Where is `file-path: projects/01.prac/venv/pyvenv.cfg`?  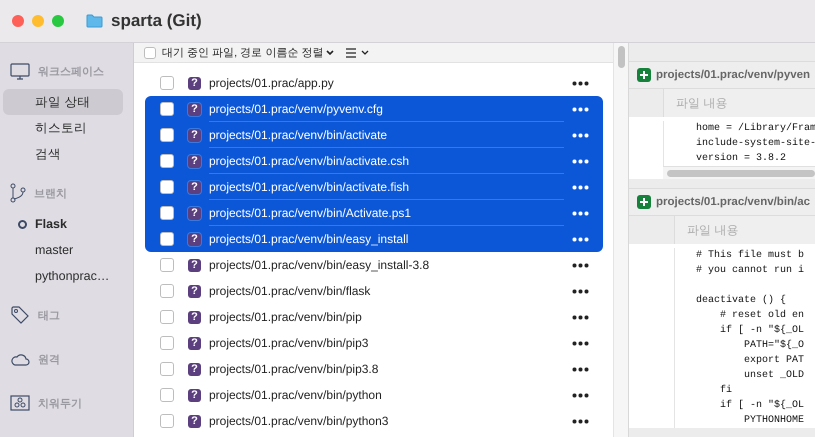
file-path: projects/01.prac/venv/pyvenv.cfg is located at coordinates (296, 109).